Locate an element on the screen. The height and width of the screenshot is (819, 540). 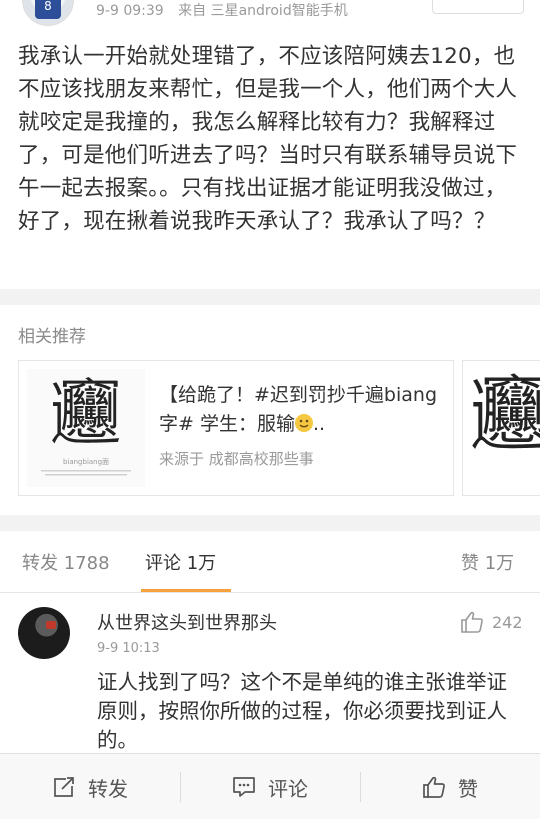
commenter-name: 从世界这头到世界那头 is located at coordinates (187, 622).